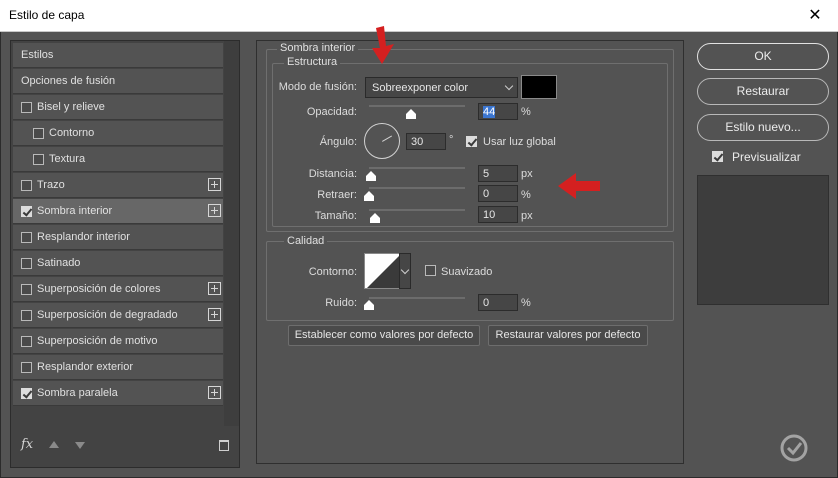 The width and height of the screenshot is (838, 478). I want to click on window-title: Estilo de capa, so click(47, 15).